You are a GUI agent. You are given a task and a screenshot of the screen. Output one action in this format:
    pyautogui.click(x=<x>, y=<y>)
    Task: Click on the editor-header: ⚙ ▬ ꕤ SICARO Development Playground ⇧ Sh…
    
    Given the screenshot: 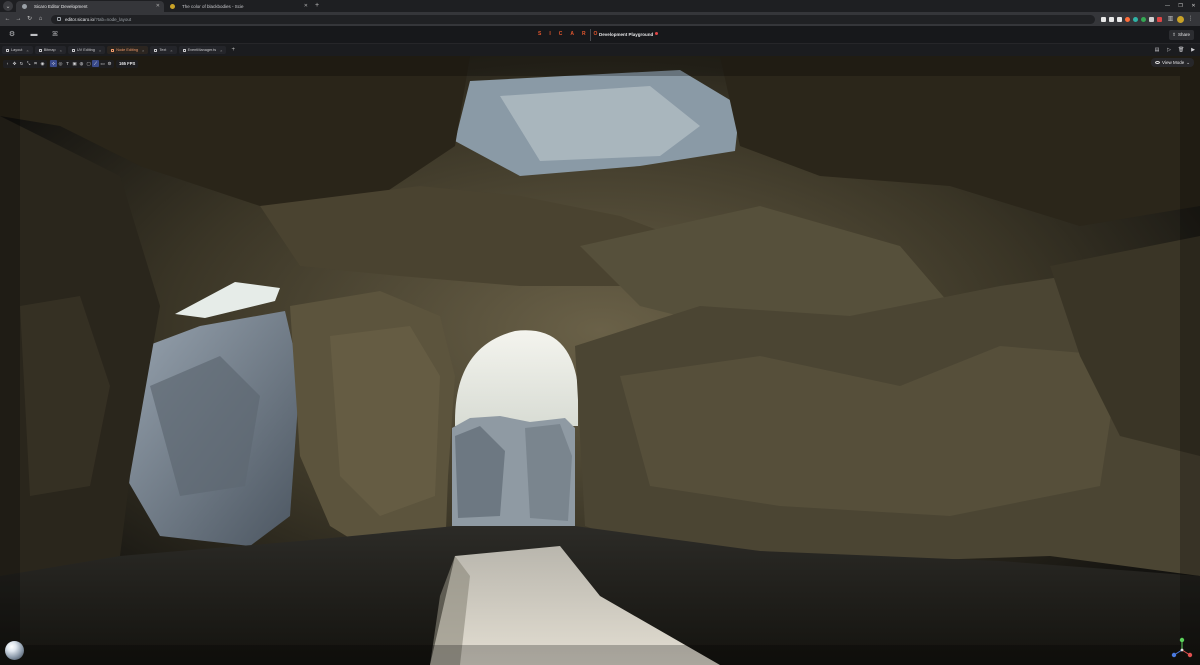 What is the action you would take?
    pyautogui.click(x=600, y=35)
    